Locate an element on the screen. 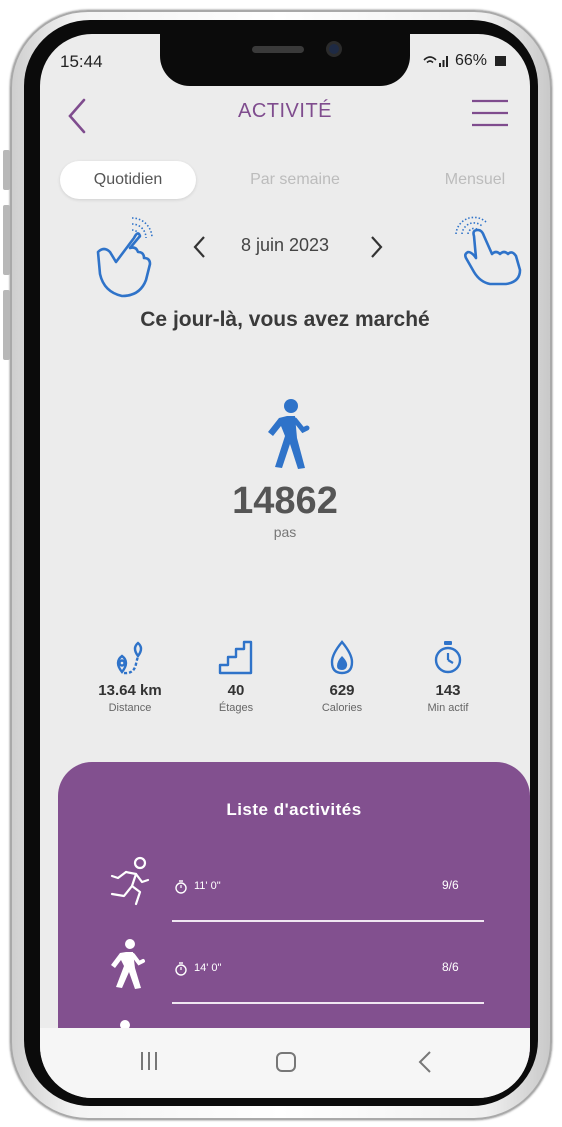 The width and height of the screenshot is (562, 1127). tab-weekly: Par semaine is located at coordinates (295, 180).